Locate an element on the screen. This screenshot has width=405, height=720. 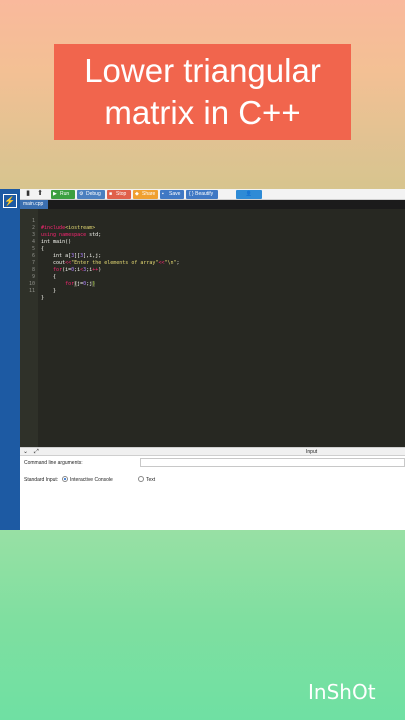
code-line: 1 #include<iostream> is located at coordinates (63, 224).